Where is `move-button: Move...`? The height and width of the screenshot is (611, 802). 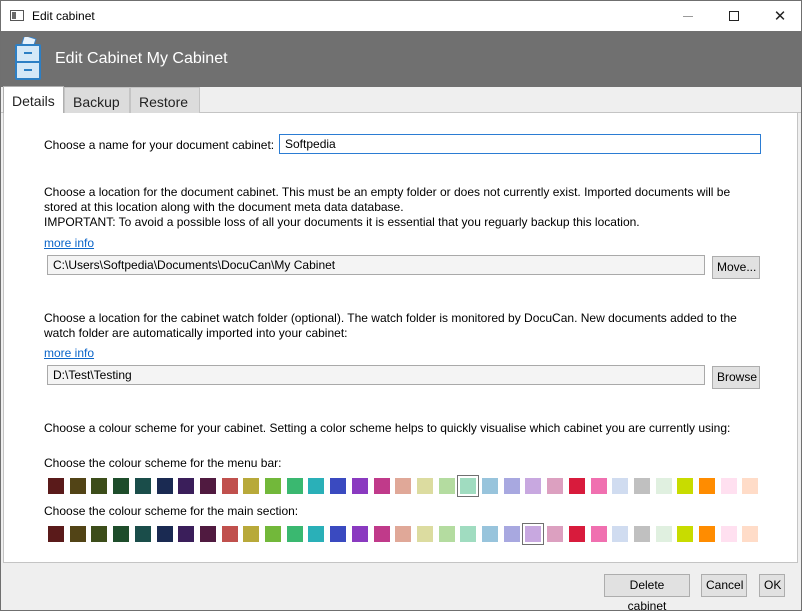 move-button: Move... is located at coordinates (736, 267).